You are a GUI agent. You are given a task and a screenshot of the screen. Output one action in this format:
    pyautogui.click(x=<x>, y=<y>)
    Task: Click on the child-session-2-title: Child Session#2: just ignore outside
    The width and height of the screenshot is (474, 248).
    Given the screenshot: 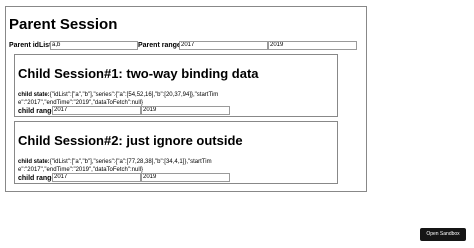 What is the action you would take?
    pyautogui.click(x=130, y=140)
    